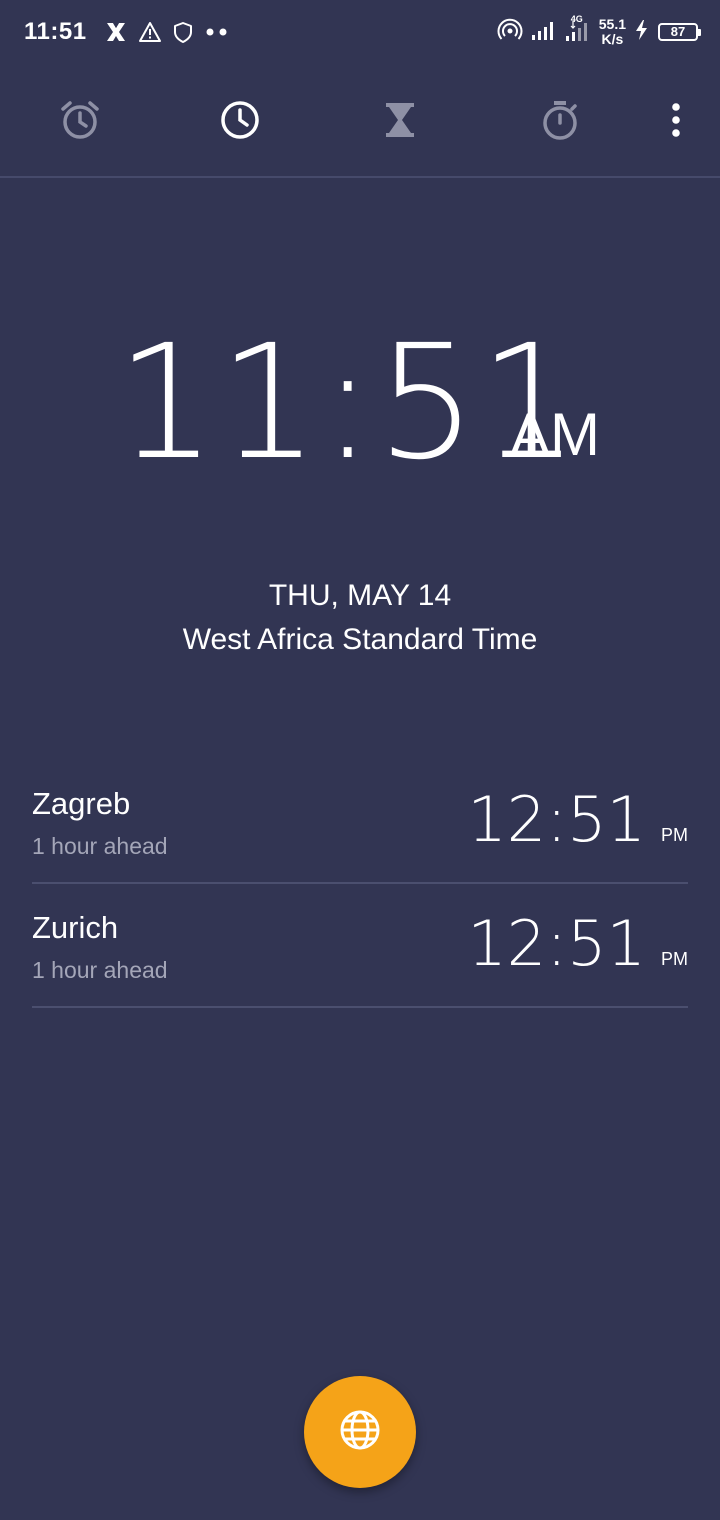 This screenshot has height=1520, width=720. I want to click on tab-alarm, so click(80, 122).